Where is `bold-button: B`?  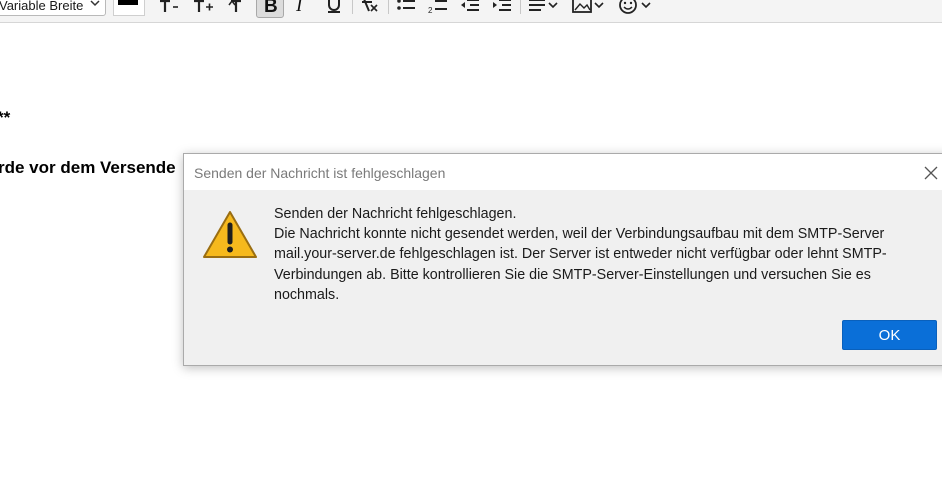
bold-button: B is located at coordinates (270, 9).